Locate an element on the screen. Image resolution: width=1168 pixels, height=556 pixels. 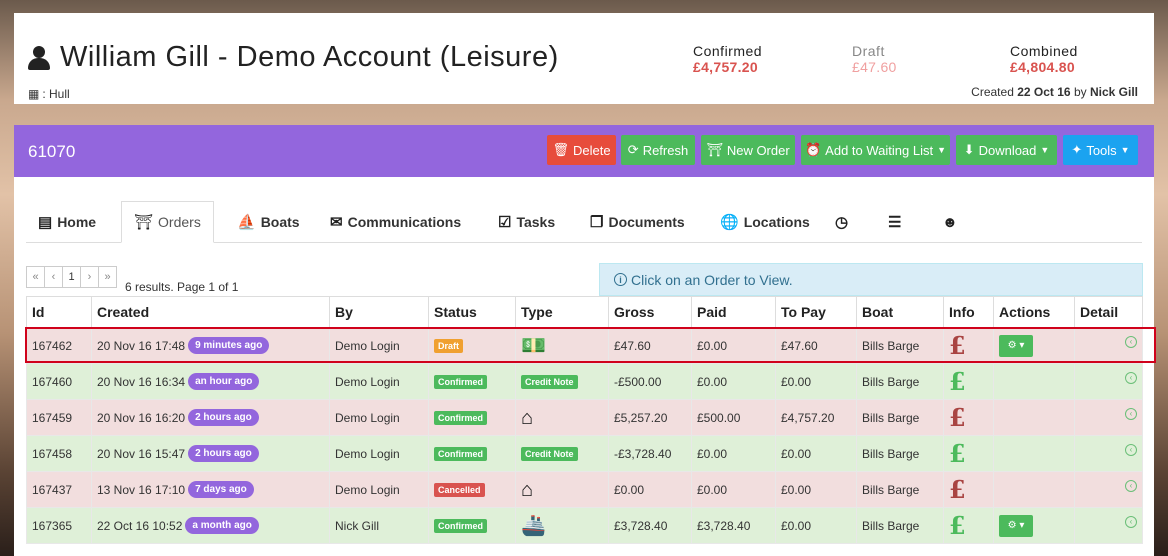
layers-icon: ☰ is located at coordinates (895, 222).